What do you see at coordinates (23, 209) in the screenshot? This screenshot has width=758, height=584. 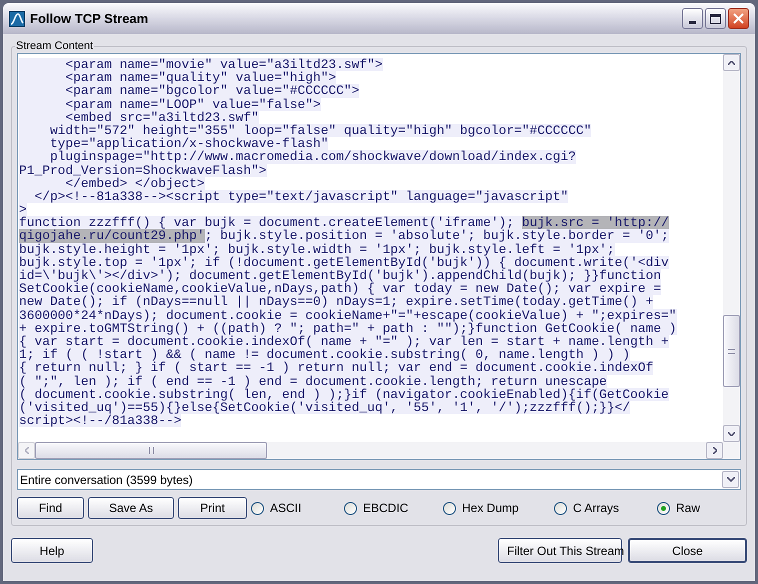 I see `code-line-text: >` at bounding box center [23, 209].